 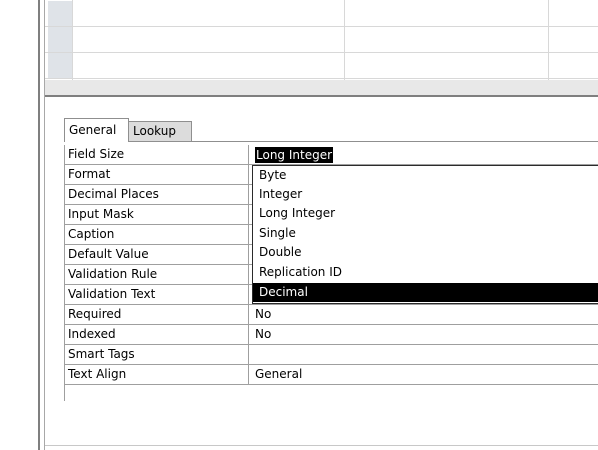 I want to click on property-value: General, so click(x=425, y=375).